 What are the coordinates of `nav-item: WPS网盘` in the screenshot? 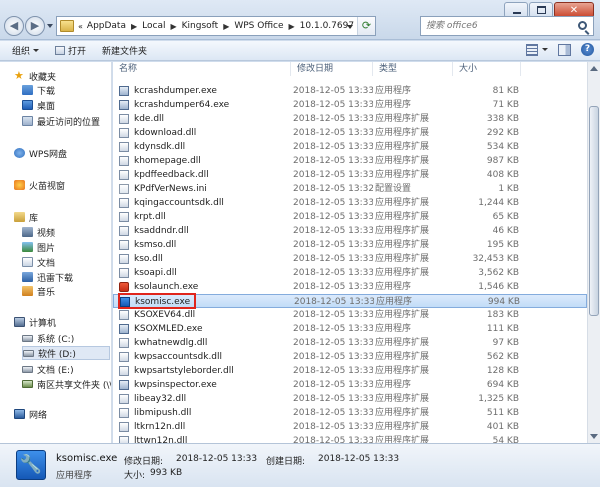 It's located at (62, 153).